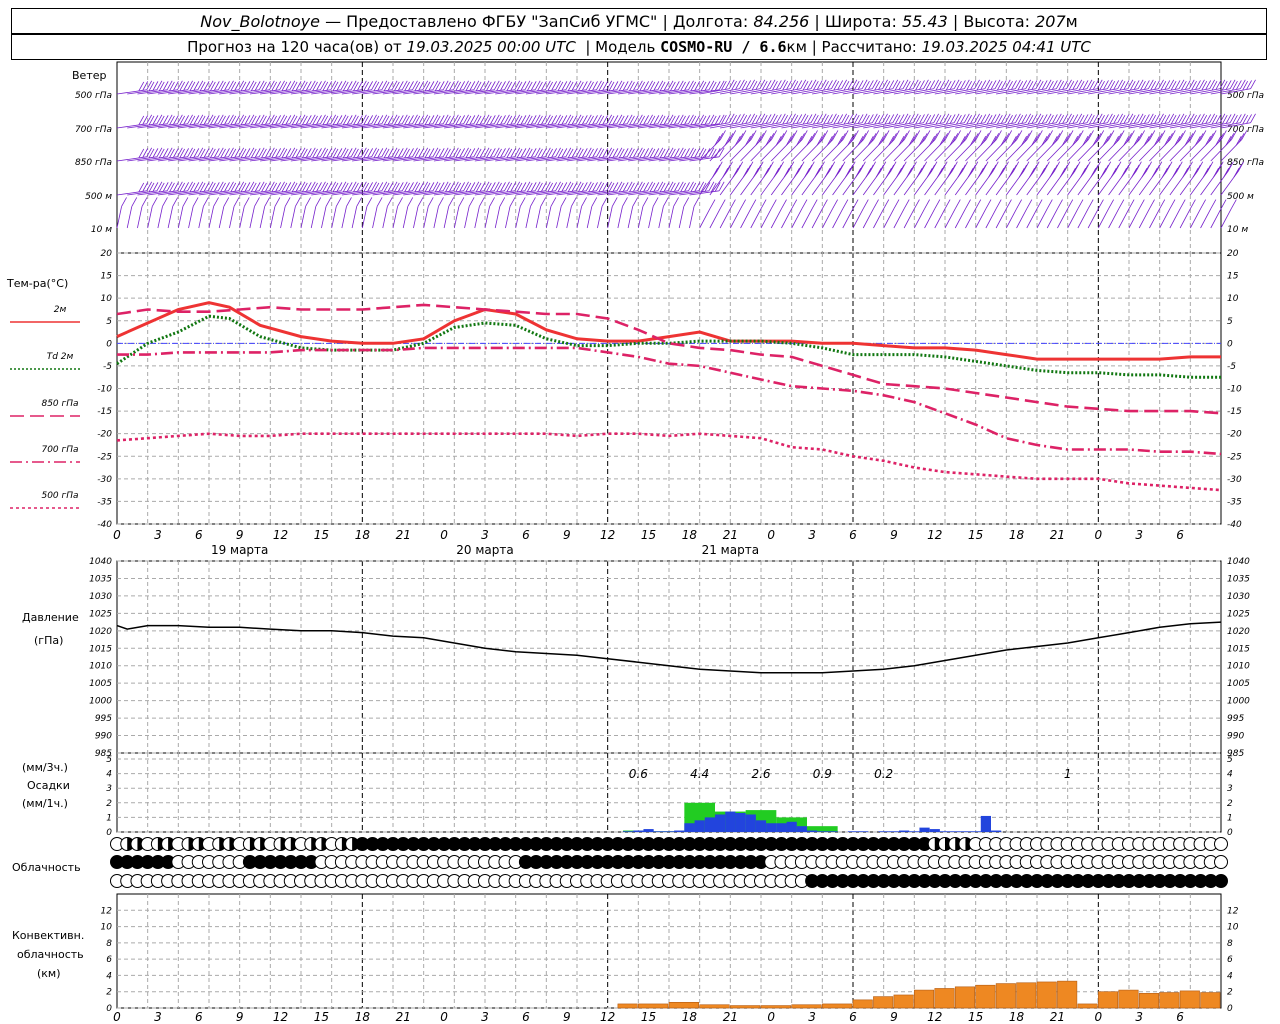 The width and height of the screenshot is (1280, 1024). Describe the element at coordinates (1238, 632) in the screenshot. I see `pressure-y-tick-right: 1020` at that location.